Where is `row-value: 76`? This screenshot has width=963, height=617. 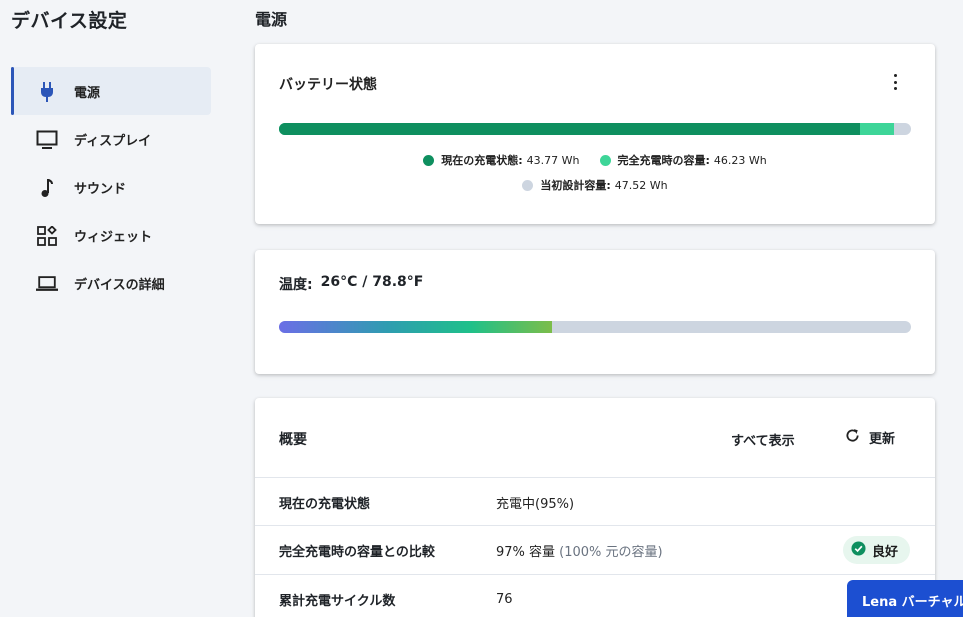 row-value: 76 is located at coordinates (504, 599).